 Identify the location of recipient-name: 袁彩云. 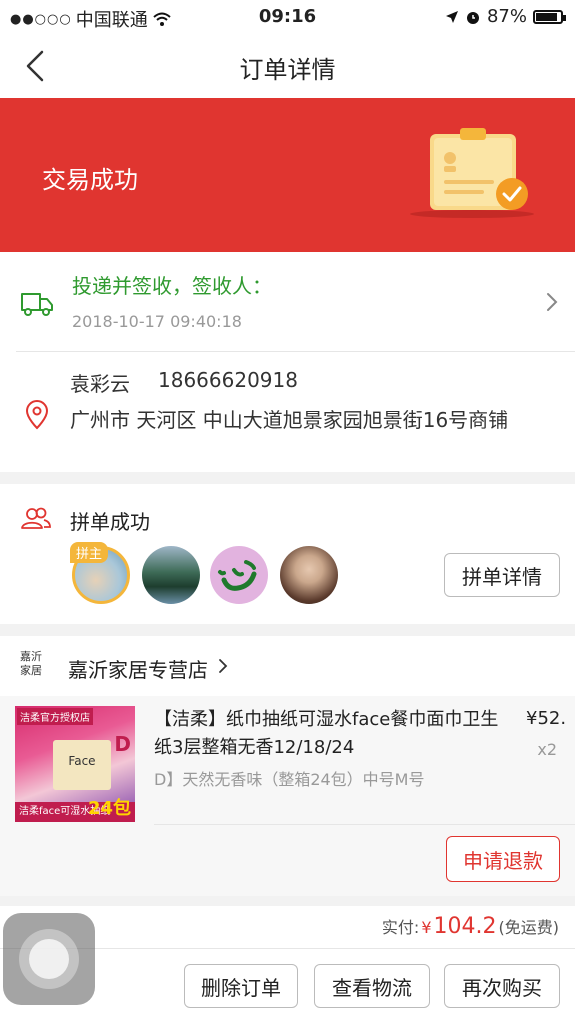
(100, 384).